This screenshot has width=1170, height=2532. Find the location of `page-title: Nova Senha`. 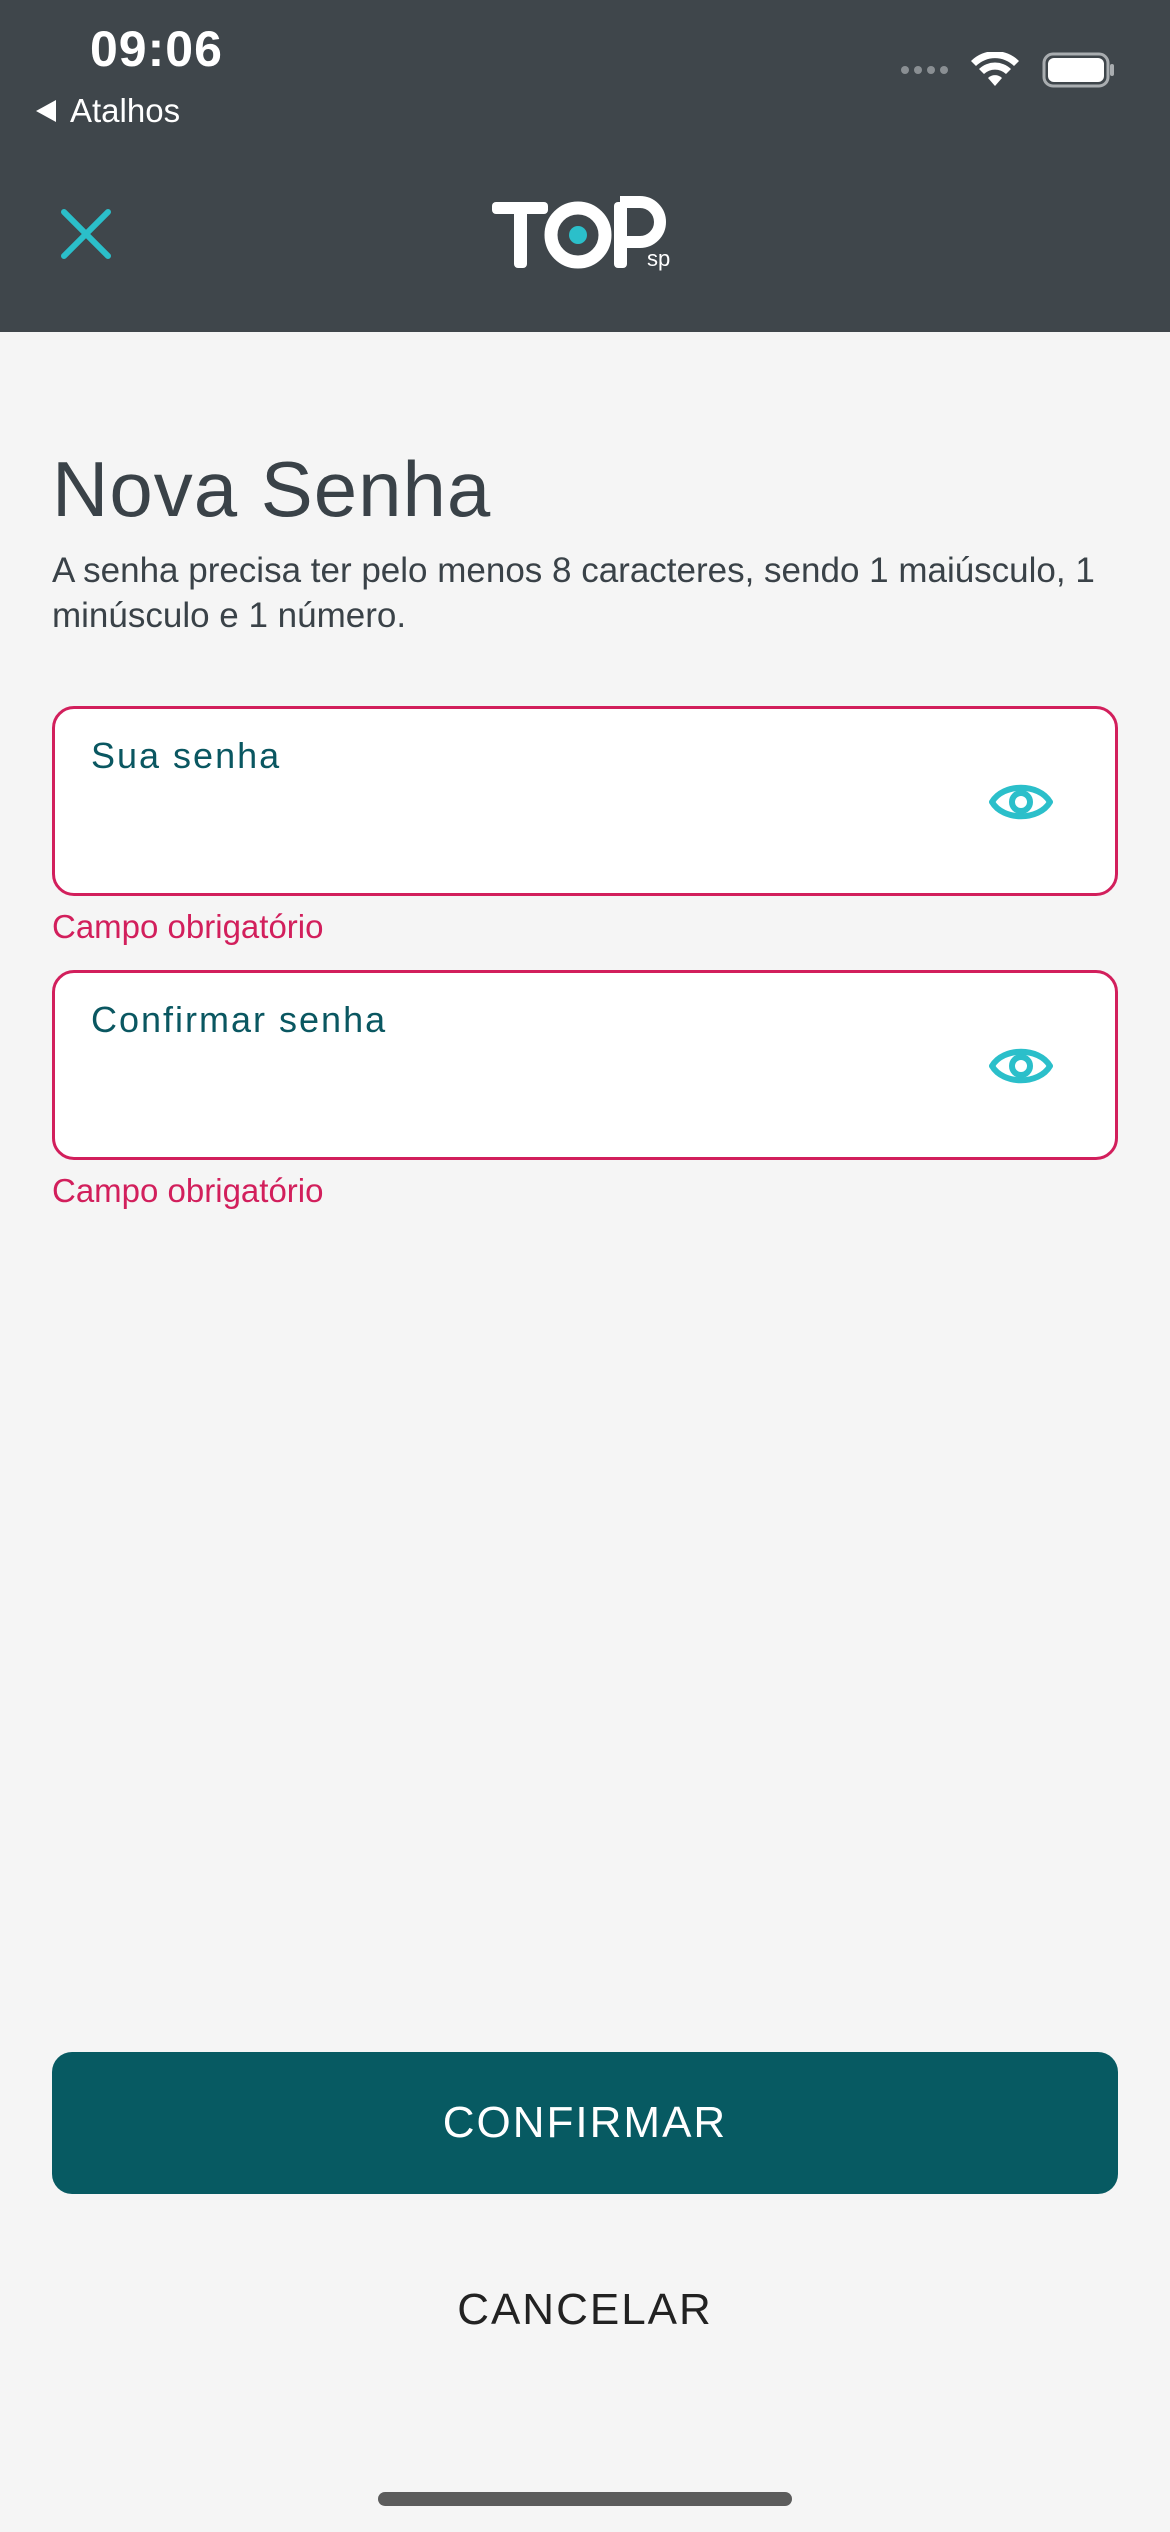

page-title: Nova Senha is located at coordinates (272, 489).